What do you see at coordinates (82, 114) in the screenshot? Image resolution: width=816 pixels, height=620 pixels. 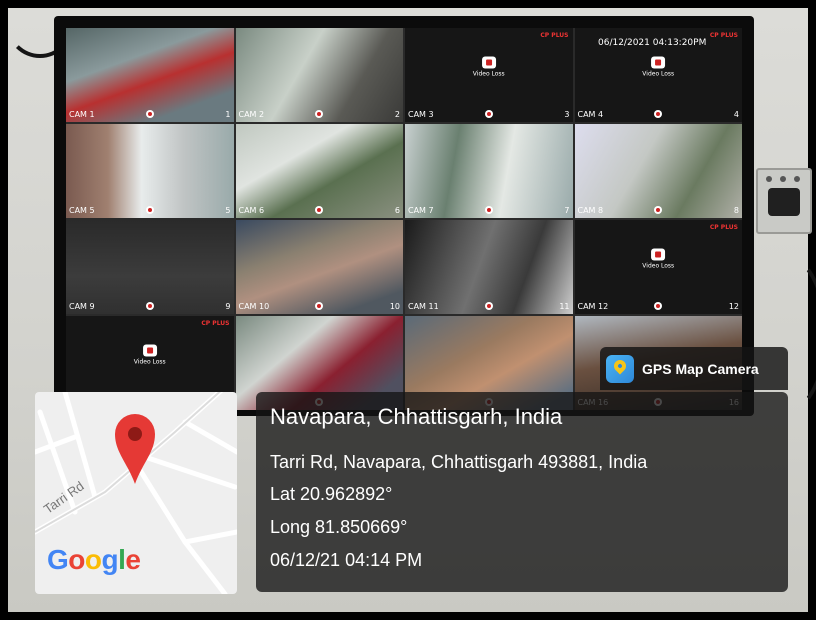 I see `camera-label: CAM 1` at bounding box center [82, 114].